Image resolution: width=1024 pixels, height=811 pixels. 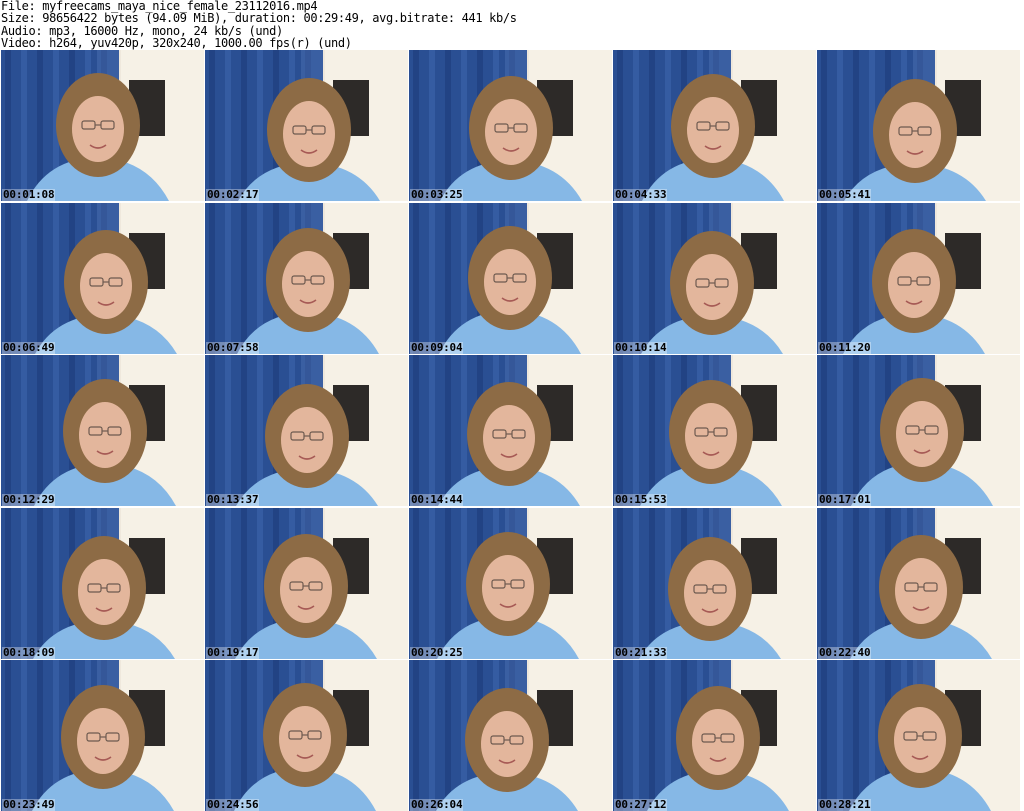 What do you see at coordinates (233, 652) in the screenshot?
I see `thumbnail-timestamp: 00:19:17` at bounding box center [233, 652].